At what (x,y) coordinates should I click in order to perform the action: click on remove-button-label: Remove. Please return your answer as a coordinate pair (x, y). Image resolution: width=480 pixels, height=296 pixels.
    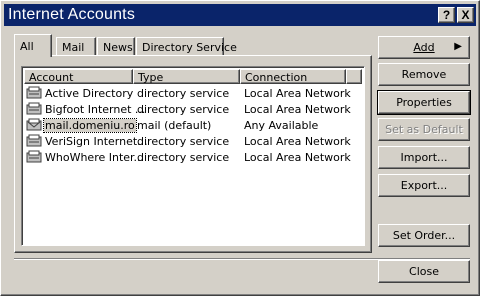
    Looking at the image, I should click on (424, 74).